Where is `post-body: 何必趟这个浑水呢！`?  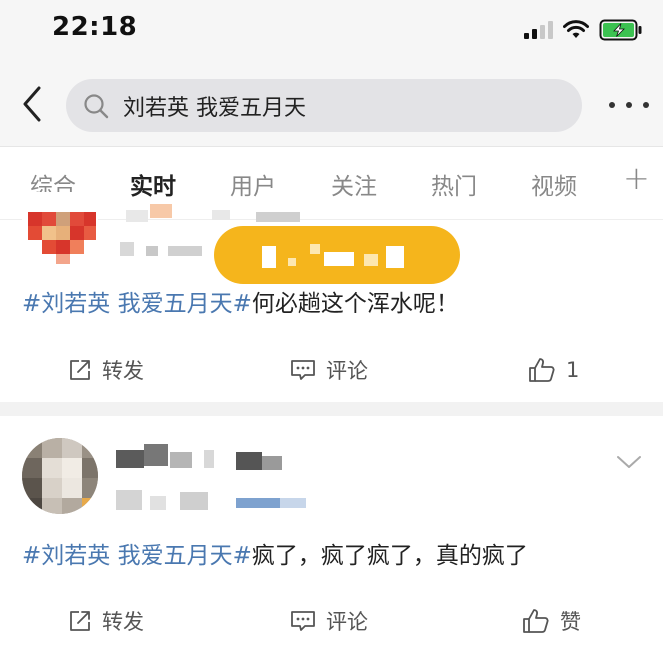
post-body: 何必趟这个浑水呢！ is located at coordinates (355, 304).